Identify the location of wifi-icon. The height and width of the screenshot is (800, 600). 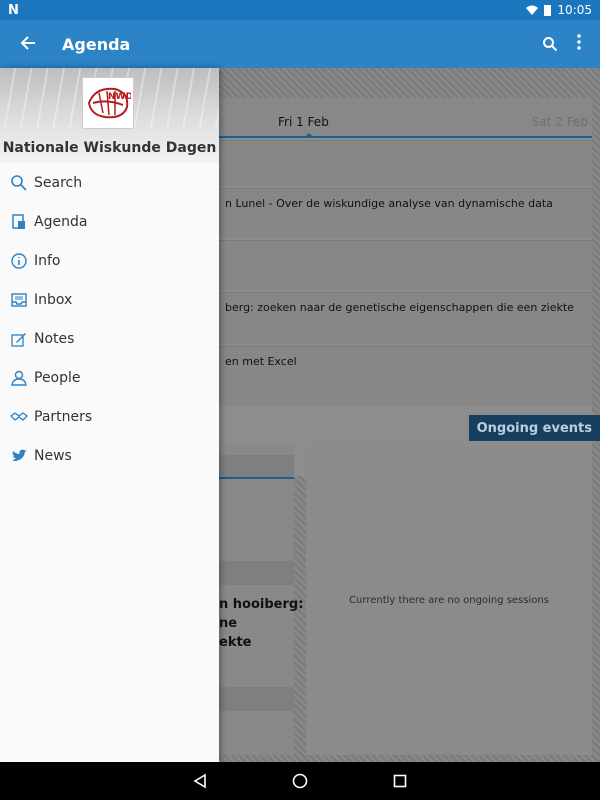
(532, 10).